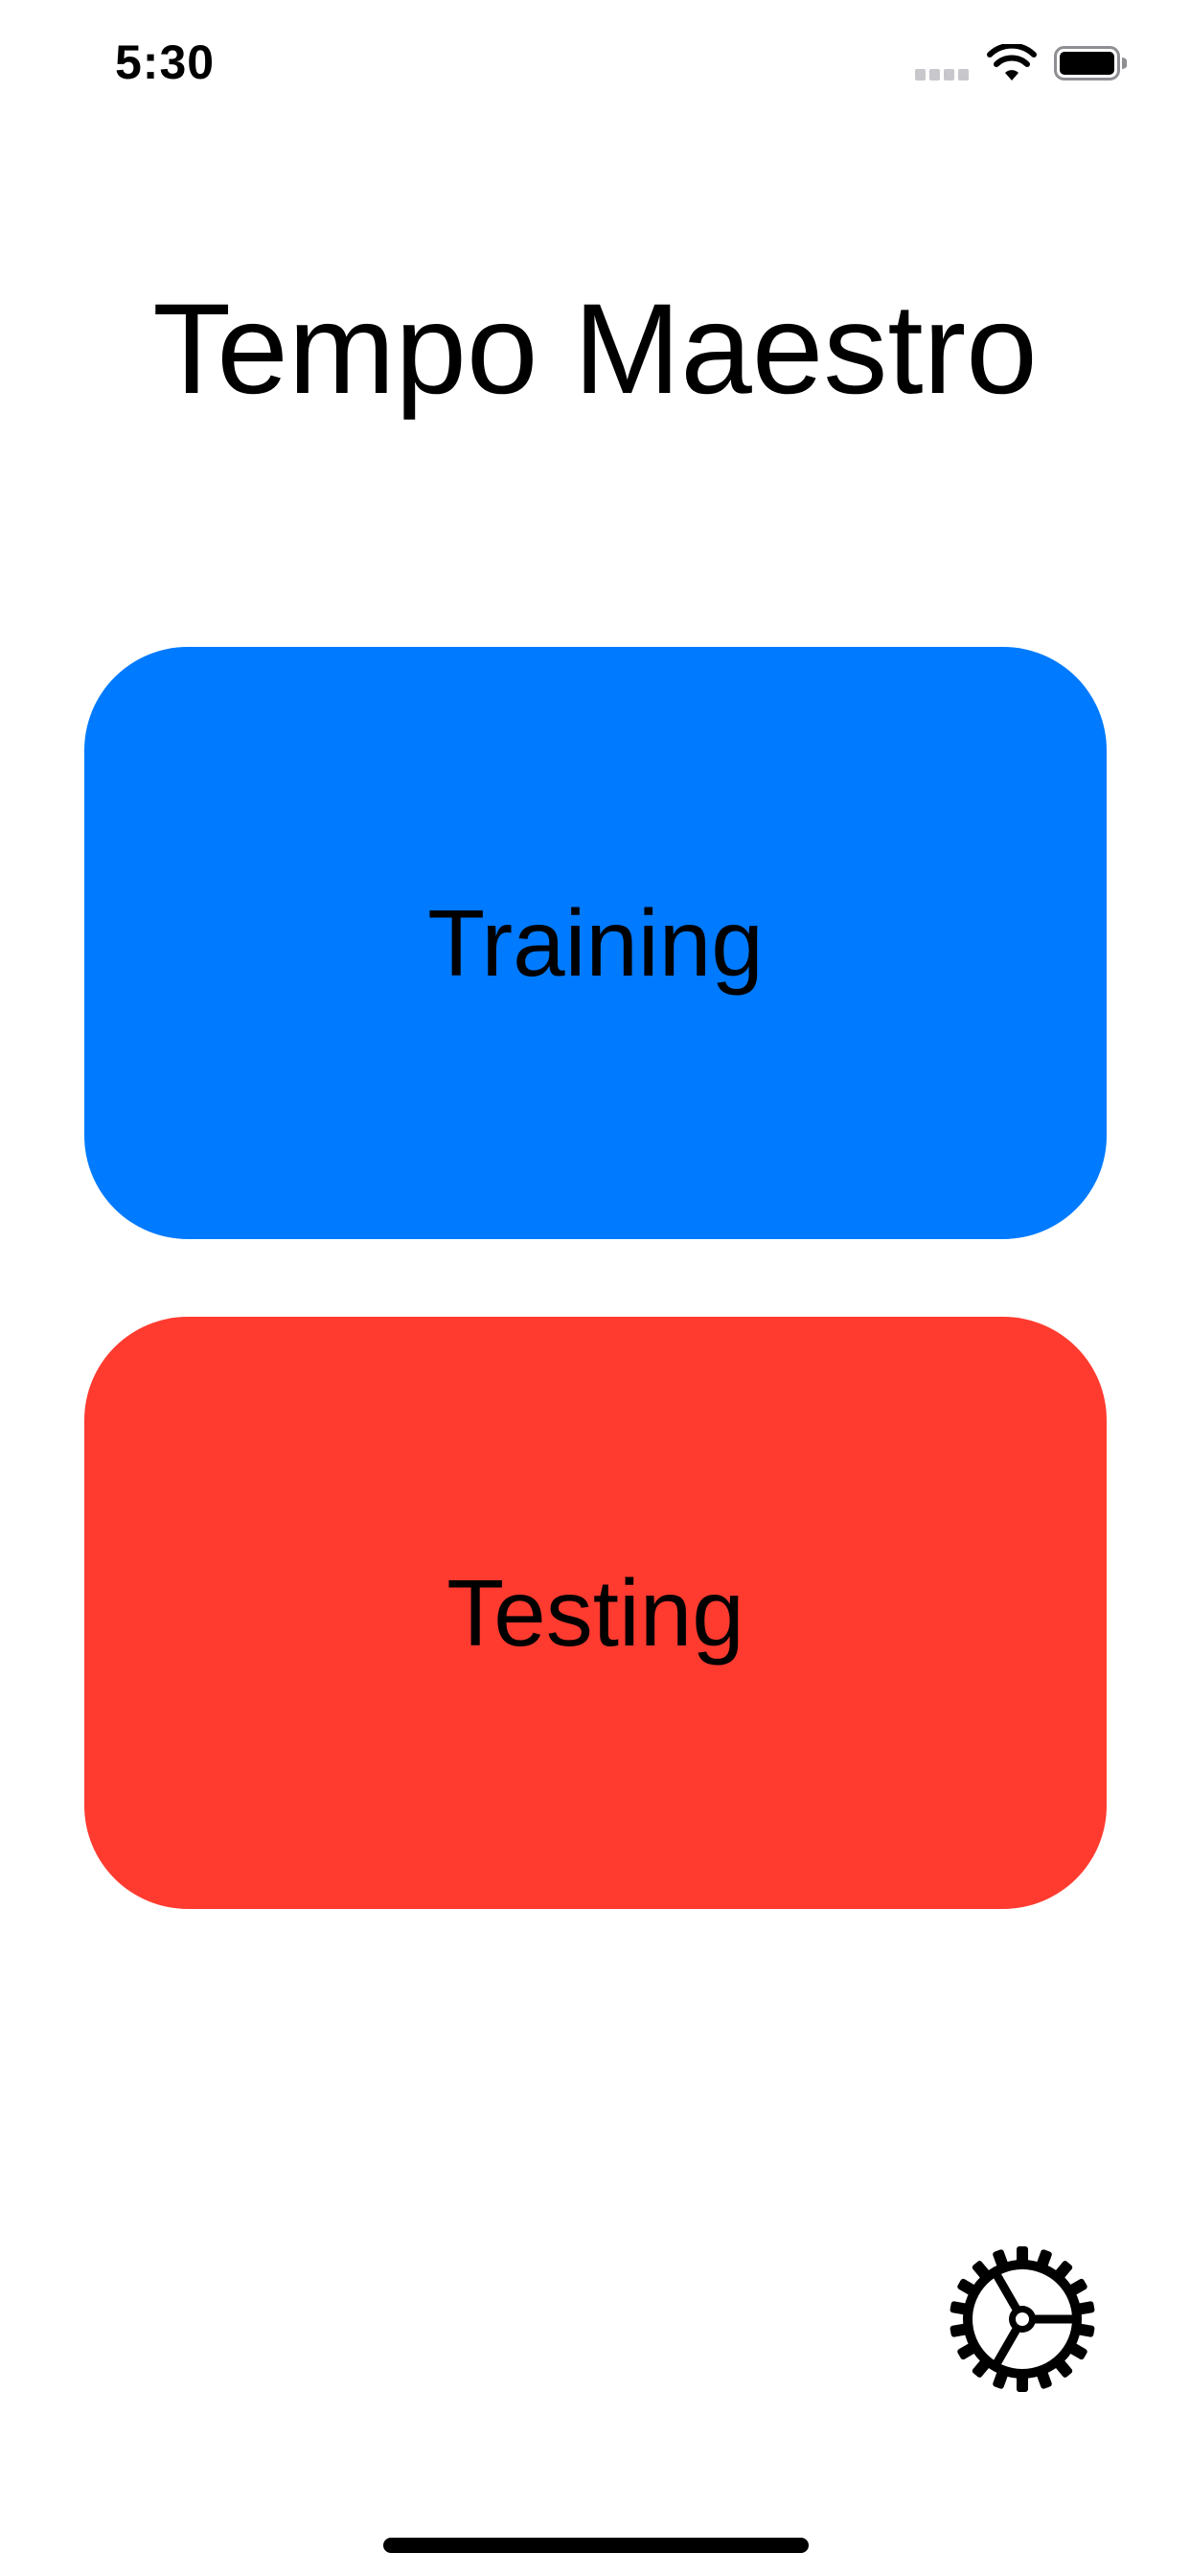 The width and height of the screenshot is (1190, 2576). Describe the element at coordinates (1022, 2319) in the screenshot. I see `settings-gear-icon` at that location.